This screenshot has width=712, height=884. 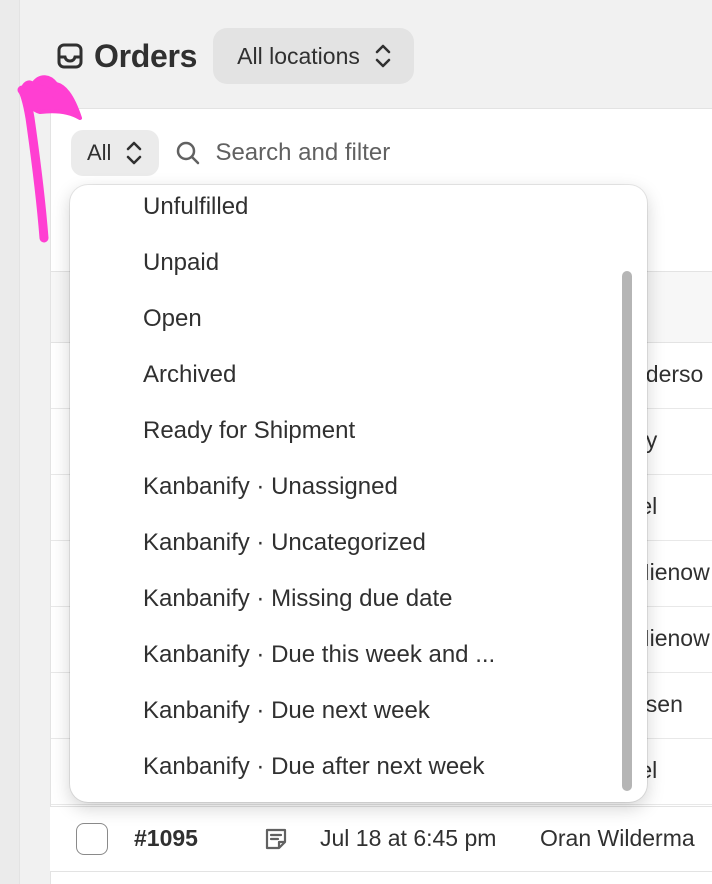 What do you see at coordinates (342, 773) in the screenshot?
I see `menu-item-kanbanify-due-after-next-week: Kanbanify · Due after next week` at bounding box center [342, 773].